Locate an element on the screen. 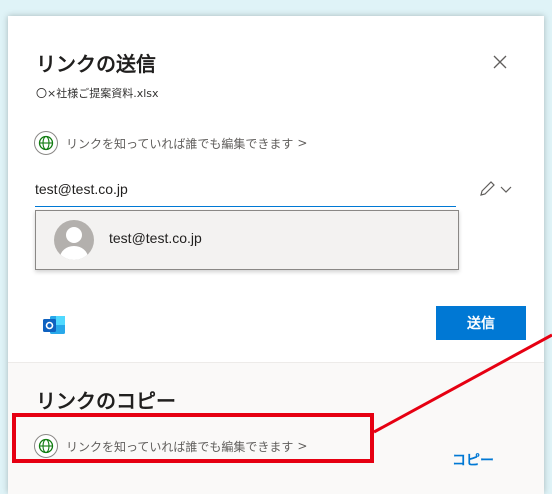  recipient-email-input is located at coordinates (235, 189).